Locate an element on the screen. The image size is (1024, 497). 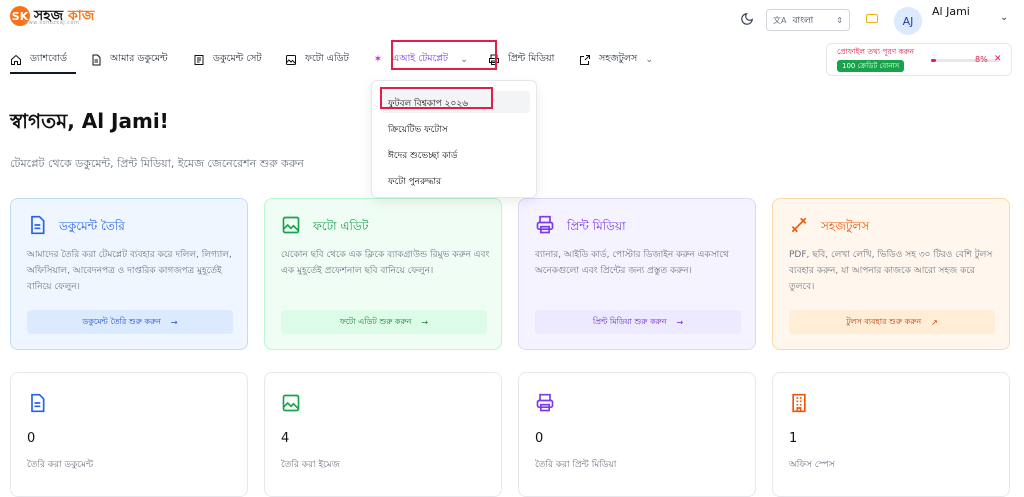
dropdown-item-photo-restore: ফটো পুনরুদ্ধার is located at coordinates (414, 181).